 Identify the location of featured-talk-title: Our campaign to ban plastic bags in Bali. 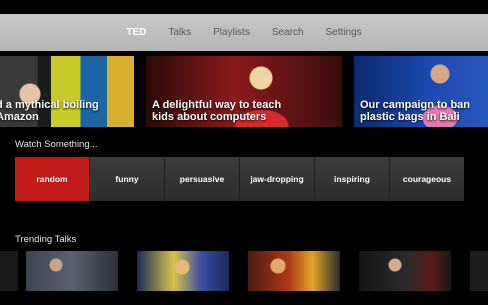
(415, 111).